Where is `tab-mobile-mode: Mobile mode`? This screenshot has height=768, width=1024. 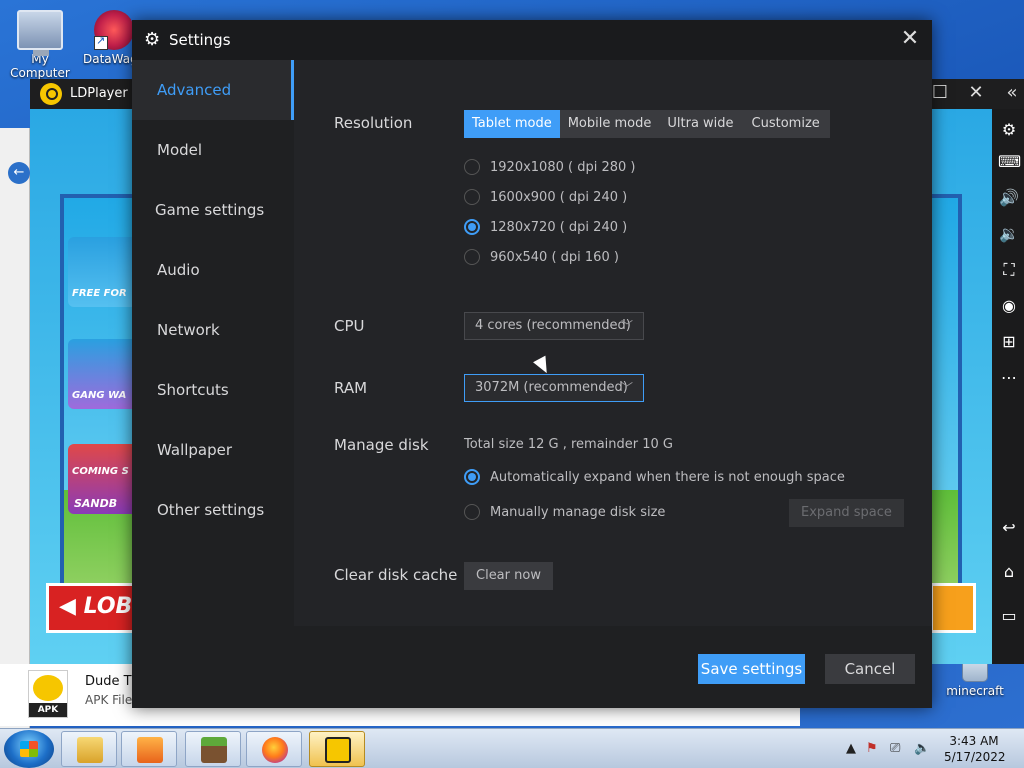 tab-mobile-mode: Mobile mode is located at coordinates (610, 124).